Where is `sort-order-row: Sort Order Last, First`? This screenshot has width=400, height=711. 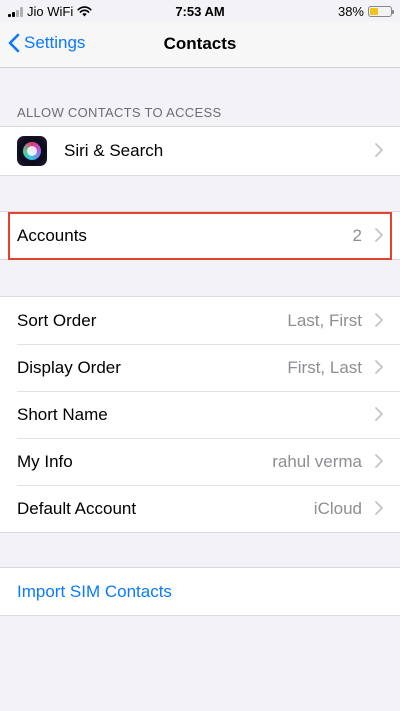 sort-order-row: Sort Order Last, First is located at coordinates (200, 320).